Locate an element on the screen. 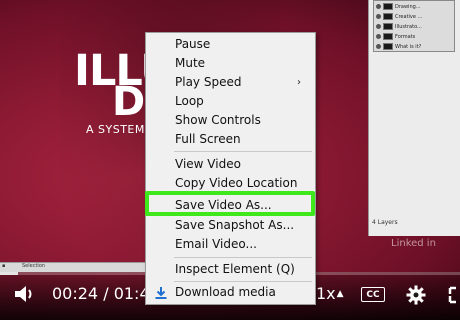 The image size is (460, 320). strip-label: Selection is located at coordinates (34, 266).